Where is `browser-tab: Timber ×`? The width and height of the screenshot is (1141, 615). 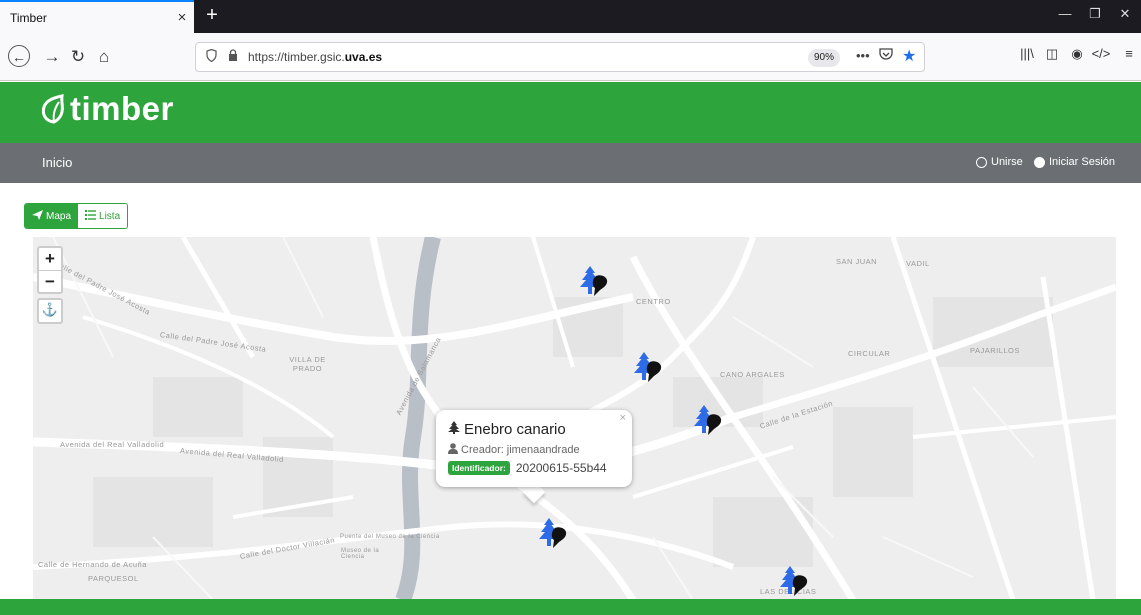
browser-tab: Timber × is located at coordinates (97, 16).